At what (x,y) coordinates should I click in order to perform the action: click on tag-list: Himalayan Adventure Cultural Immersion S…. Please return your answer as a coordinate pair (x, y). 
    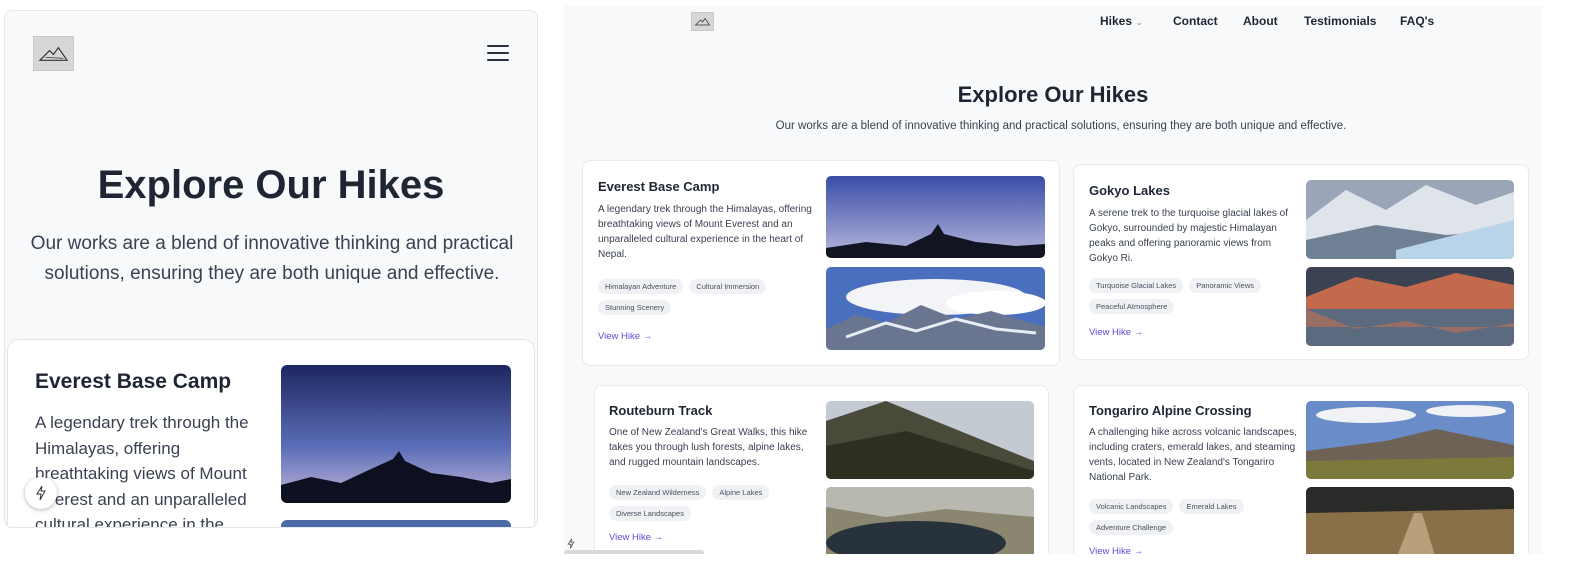
    Looking at the image, I should click on (698, 297).